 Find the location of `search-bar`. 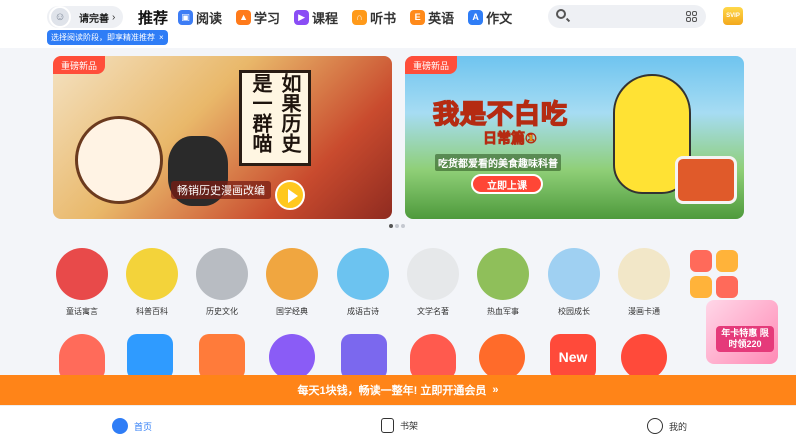

search-bar is located at coordinates (627, 16).